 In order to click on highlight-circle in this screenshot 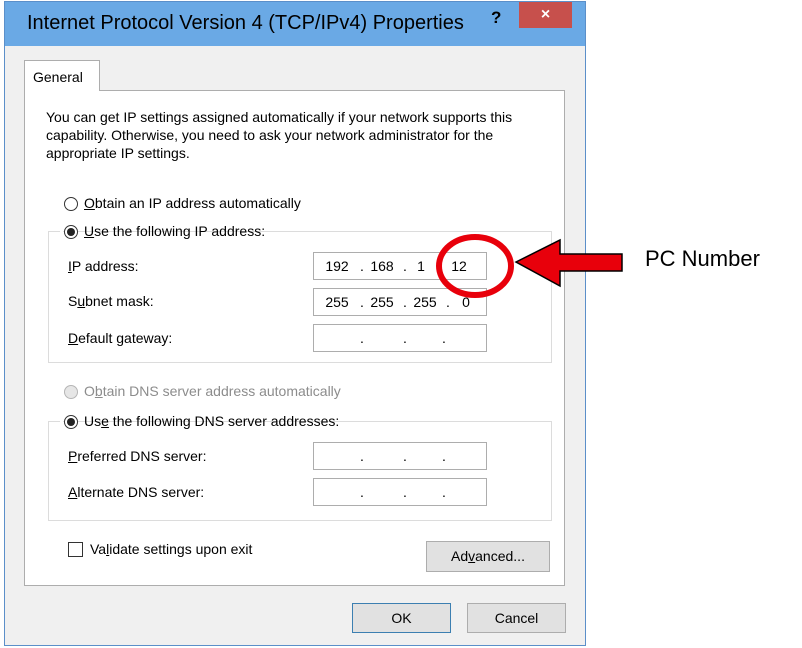, I will do `click(475, 266)`.